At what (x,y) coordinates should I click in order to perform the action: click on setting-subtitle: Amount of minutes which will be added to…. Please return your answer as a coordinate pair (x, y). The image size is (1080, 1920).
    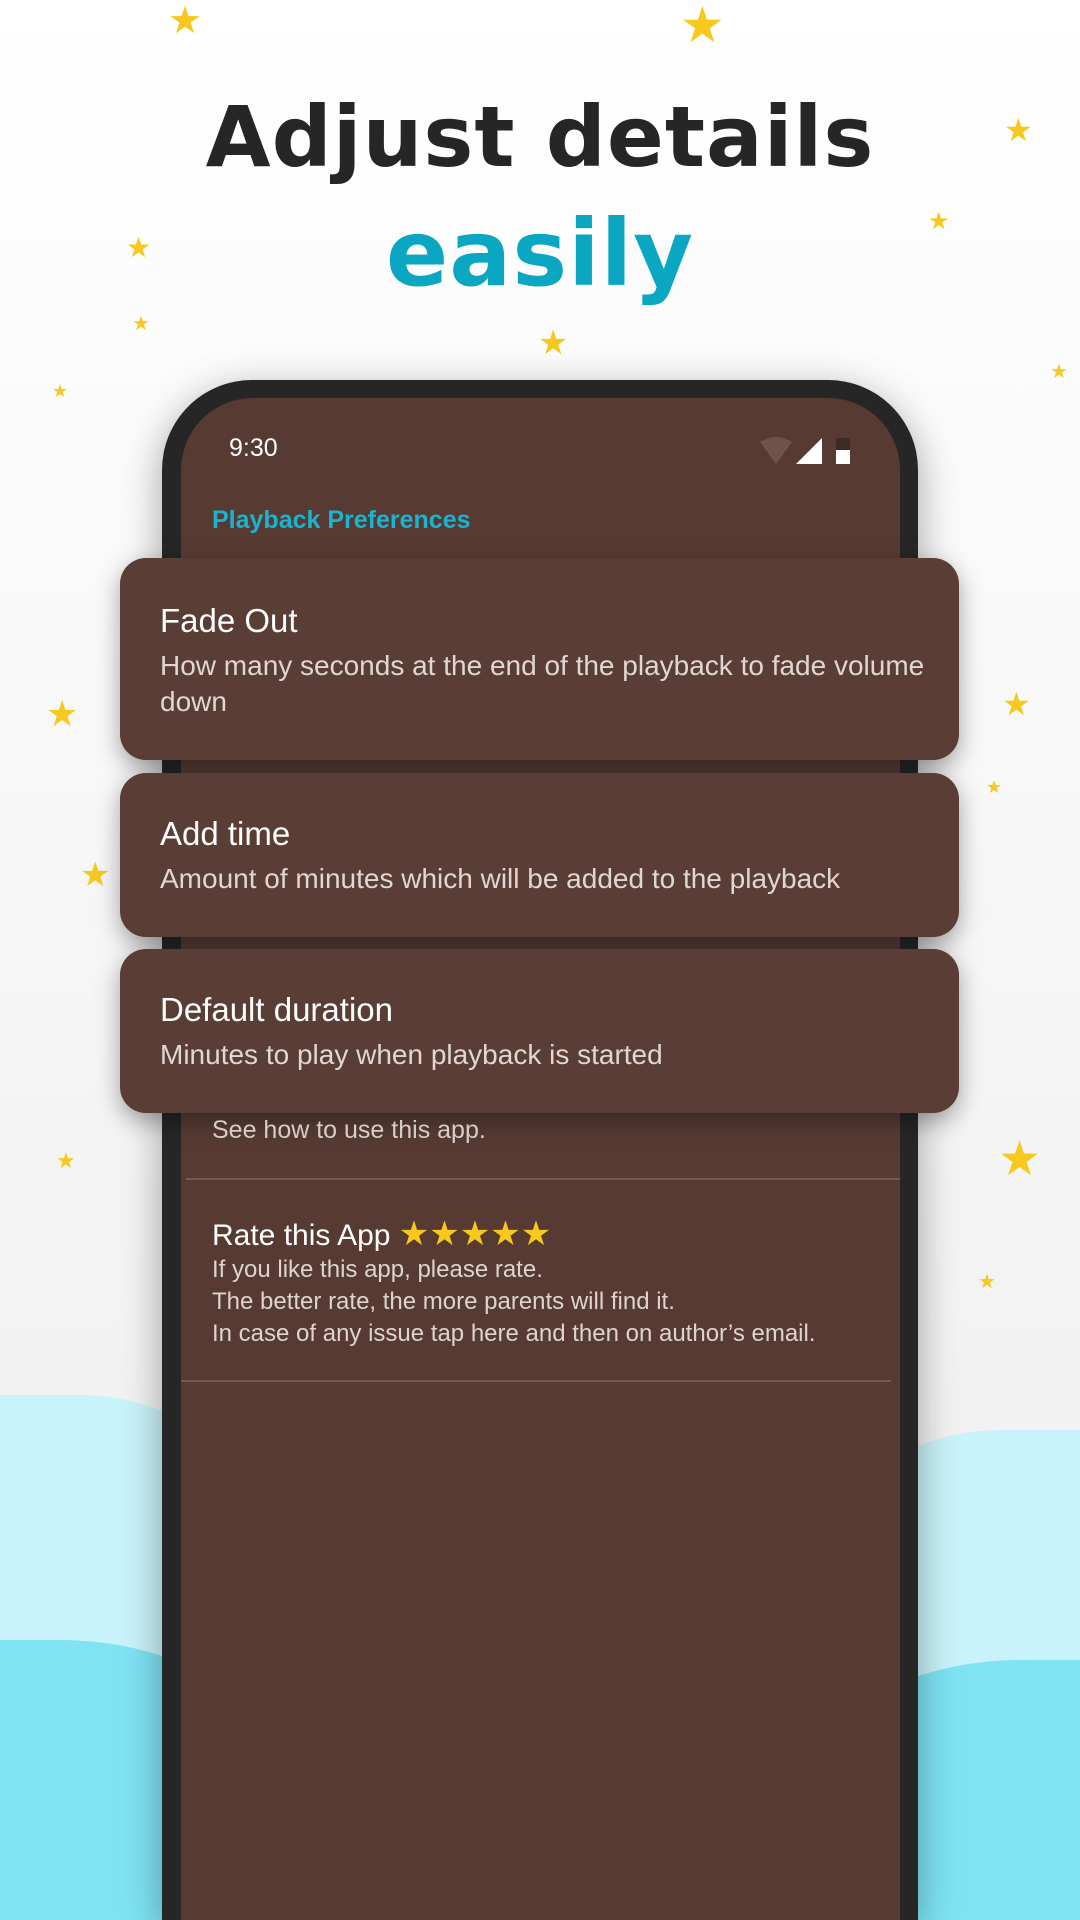
    Looking at the image, I should click on (500, 878).